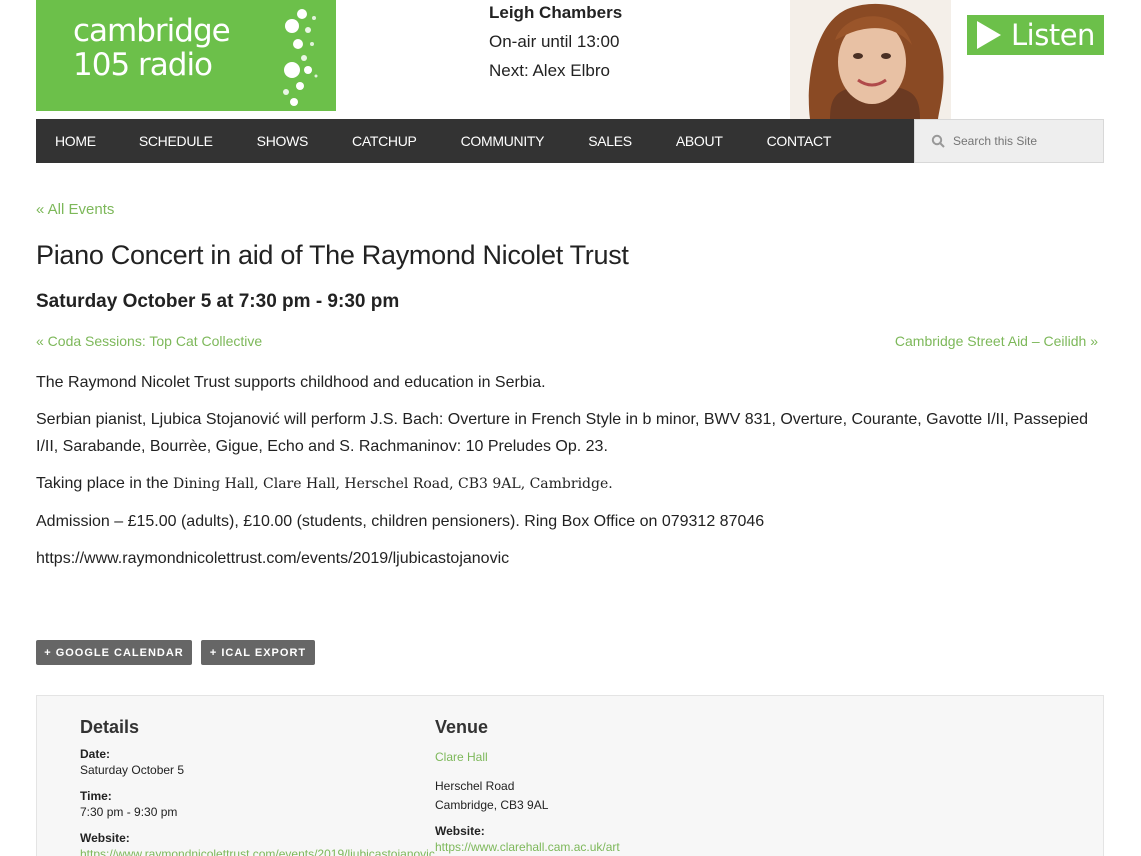  What do you see at coordinates (114, 652) in the screenshot?
I see `google-calendar-button: + GOOGLE CALENDAR` at bounding box center [114, 652].